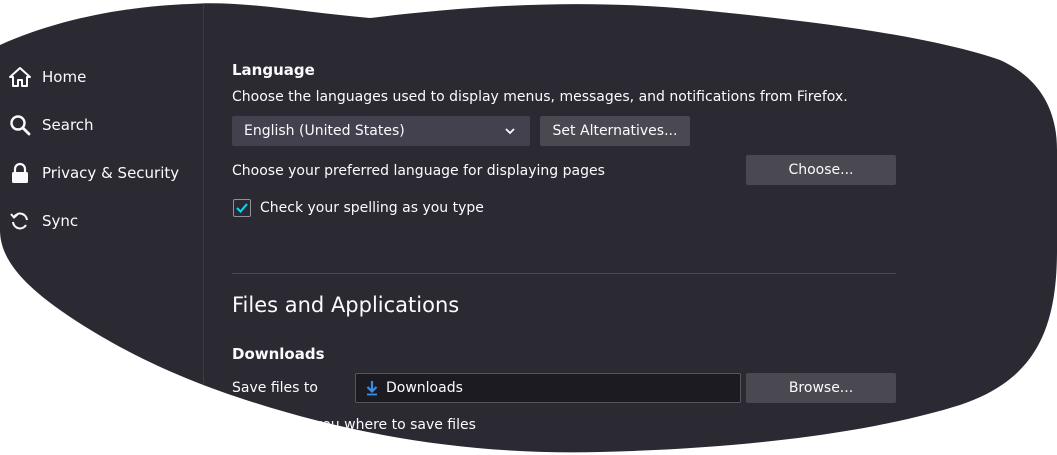 The height and width of the screenshot is (455, 1057). I want to click on checkmark-icon, so click(242, 208).